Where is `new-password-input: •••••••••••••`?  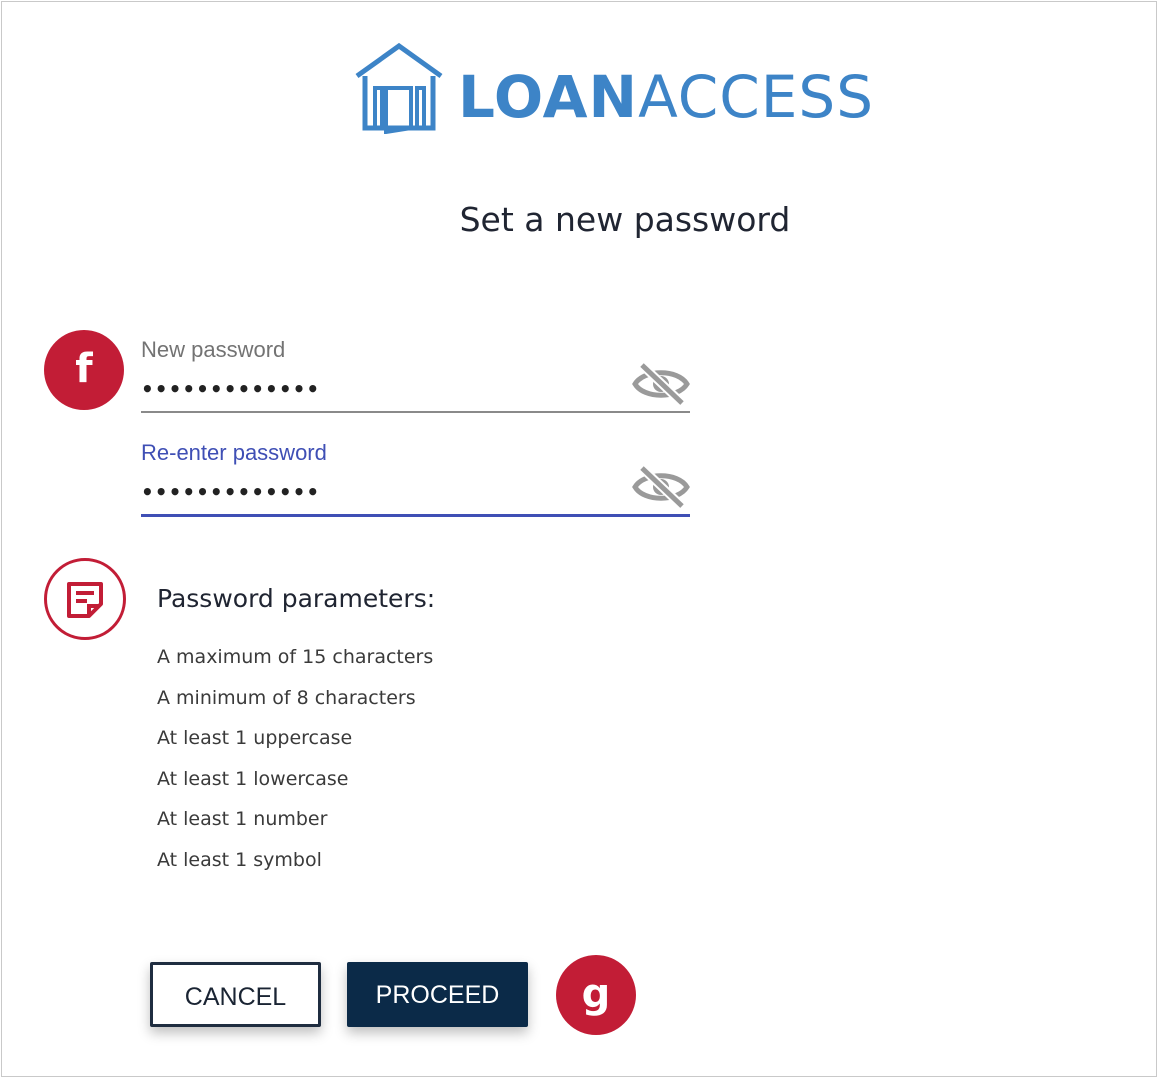 new-password-input: ••••••••••••• is located at coordinates (415, 387).